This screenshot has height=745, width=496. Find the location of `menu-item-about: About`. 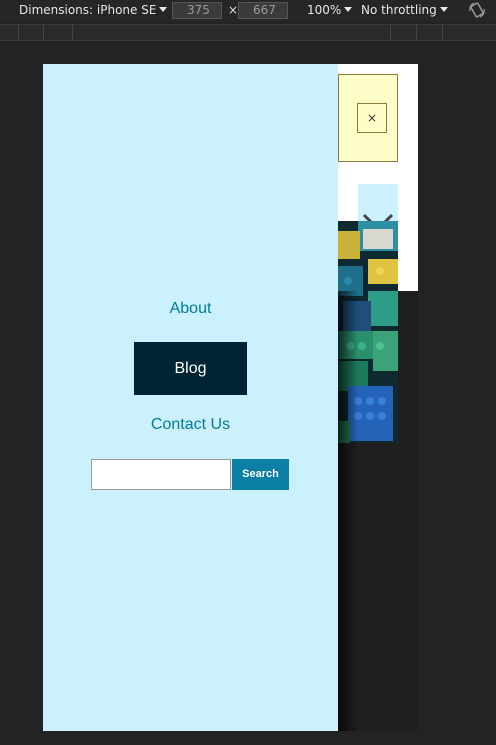

menu-item-about: About is located at coordinates (190, 309).